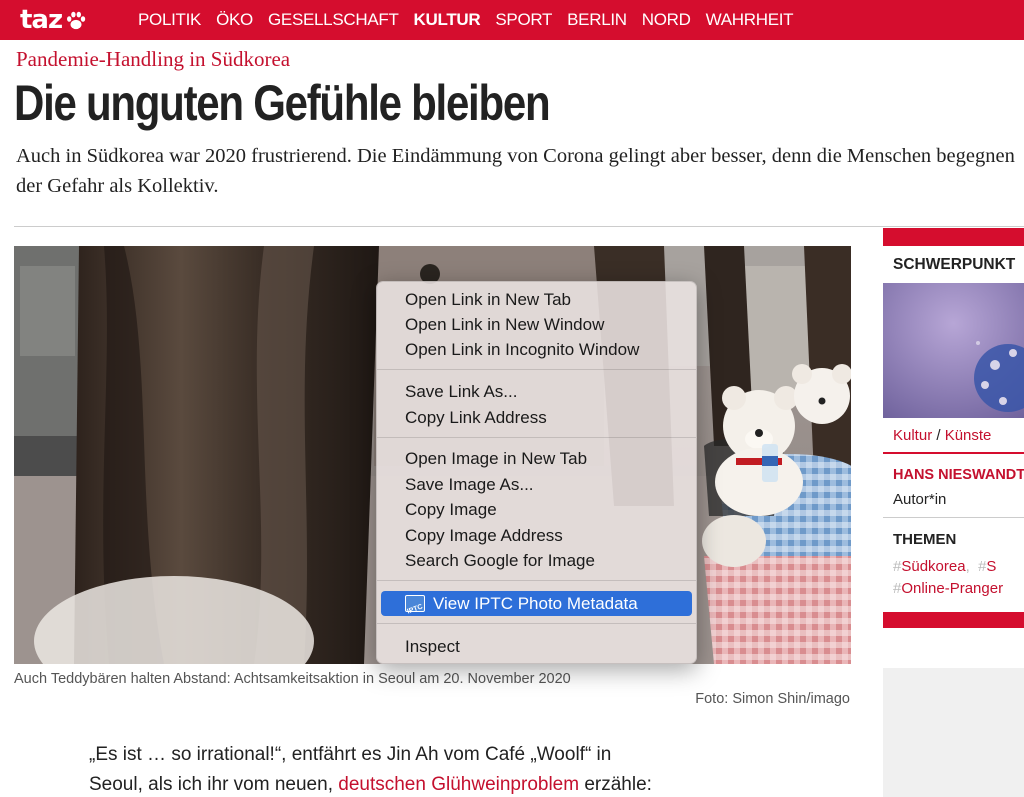 Image resolution: width=1024 pixels, height=797 pixels. Describe the element at coordinates (925, 539) in the screenshot. I see `themen-heading: THEMEN` at that location.